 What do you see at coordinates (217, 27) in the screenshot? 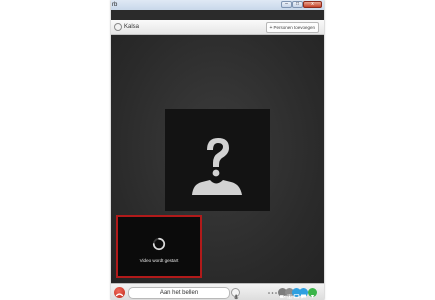
I see `call-header: Kalsa +Personen toevoegen` at bounding box center [217, 27].